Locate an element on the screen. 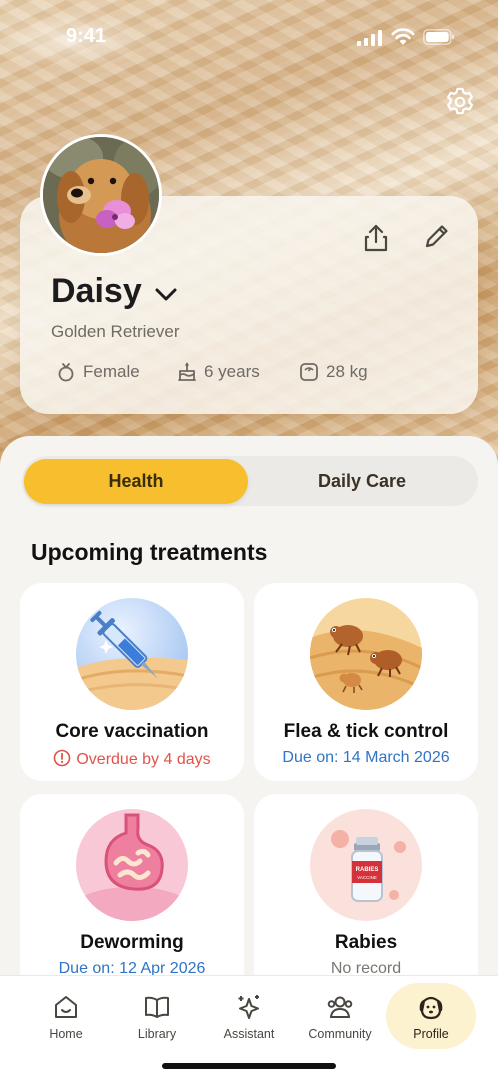 This screenshot has height=1081, width=498. nav-assistant-label: Assistant is located at coordinates (249, 1034).